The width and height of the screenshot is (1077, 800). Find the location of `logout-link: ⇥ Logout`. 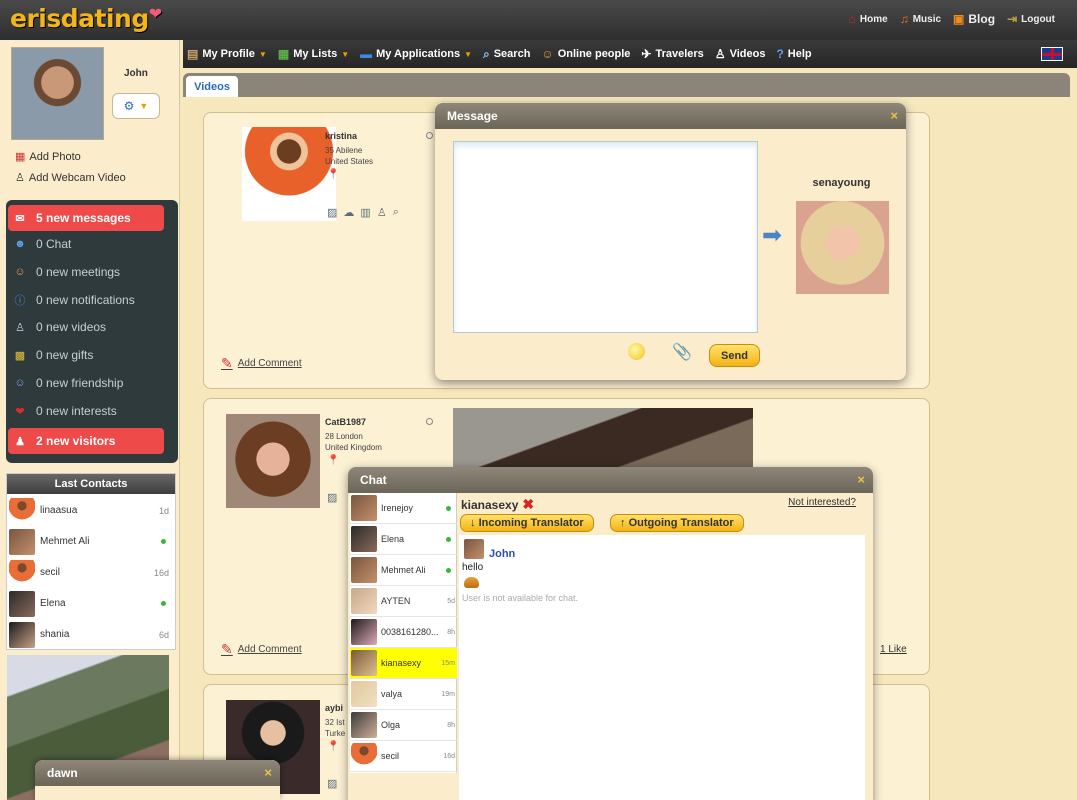

logout-link: ⇥ Logout is located at coordinates (1031, 19).